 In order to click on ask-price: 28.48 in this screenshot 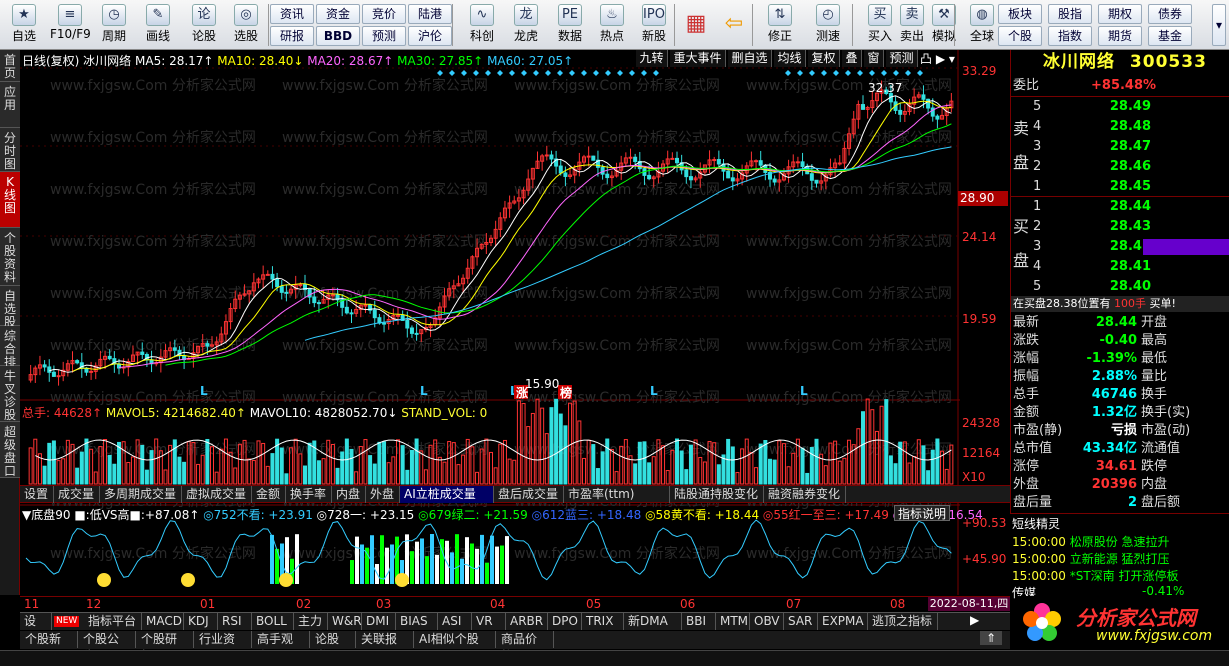, I will do `click(1121, 127)`.